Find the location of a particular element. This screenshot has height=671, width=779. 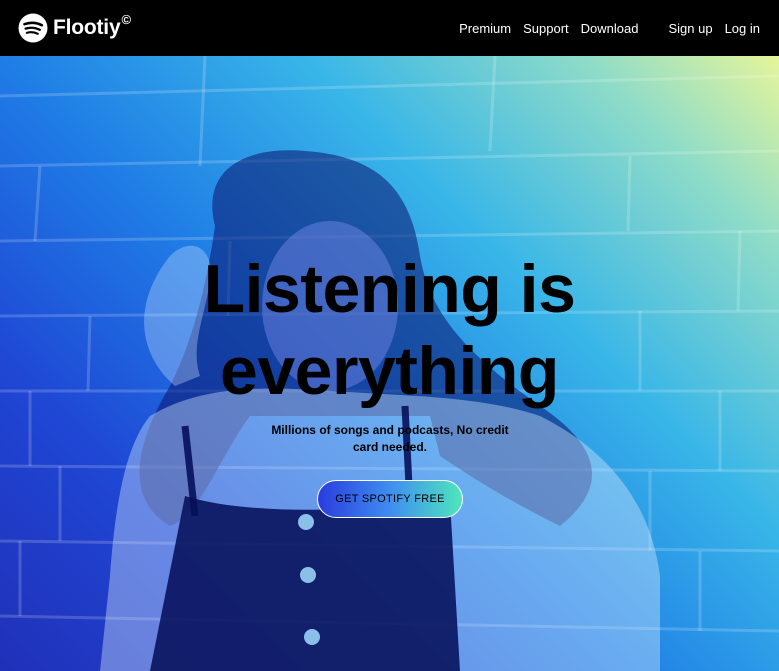

get-free-button: GET SPOTIFY FREE is located at coordinates (390, 499).